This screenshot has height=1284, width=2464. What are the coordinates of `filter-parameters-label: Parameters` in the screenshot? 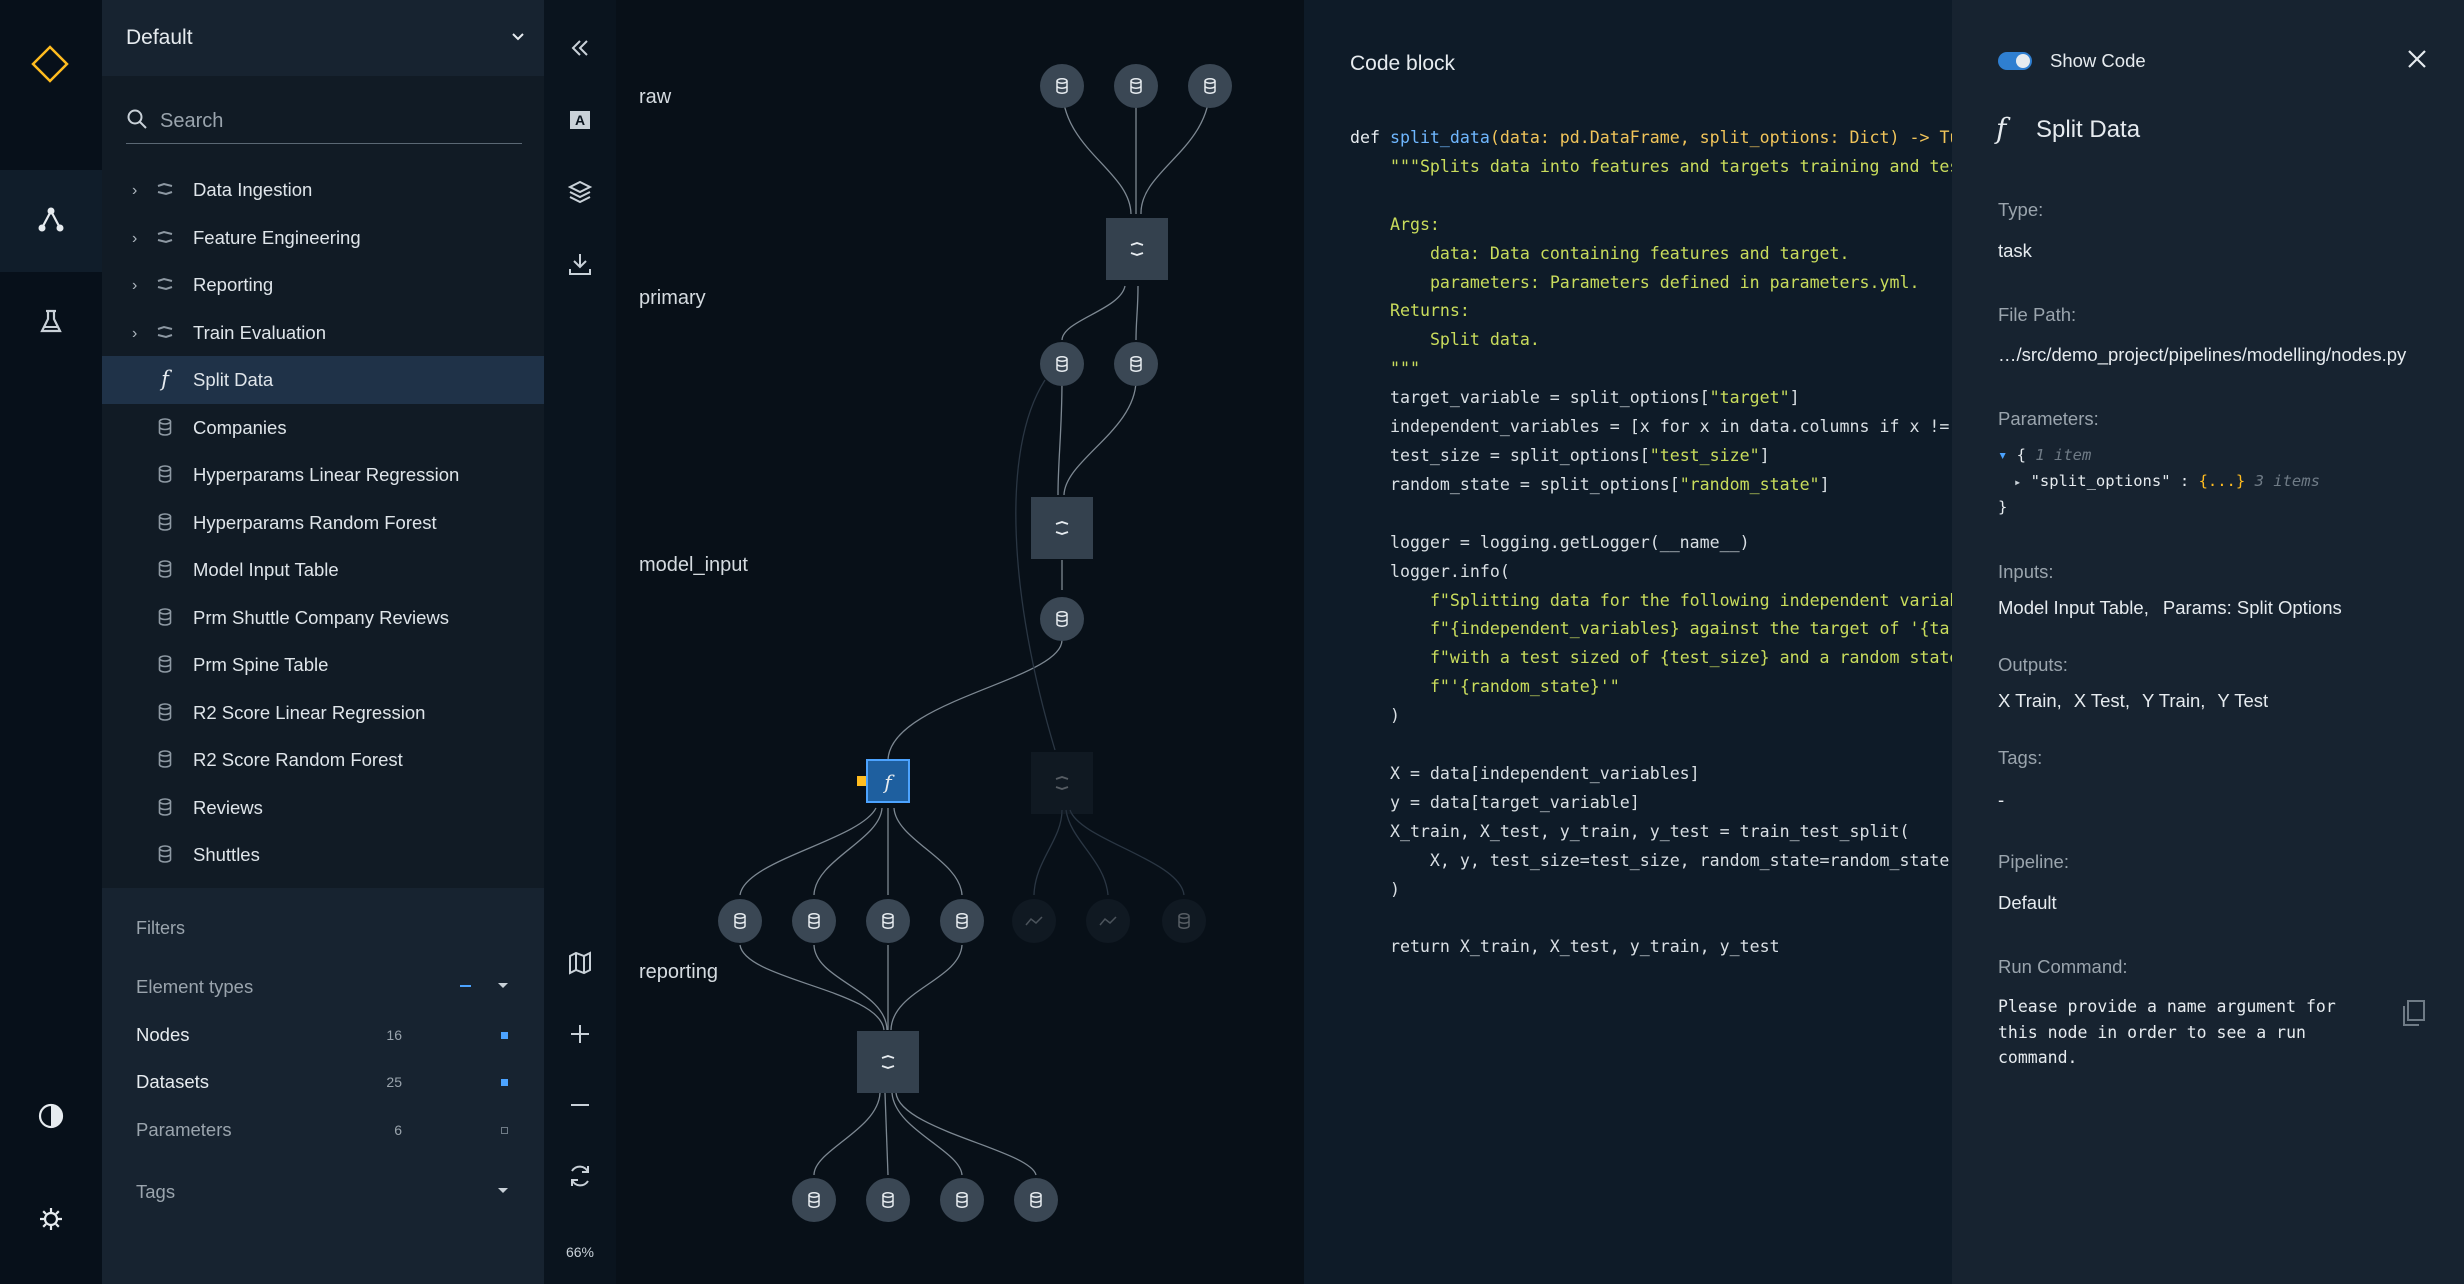 It's located at (184, 1130).